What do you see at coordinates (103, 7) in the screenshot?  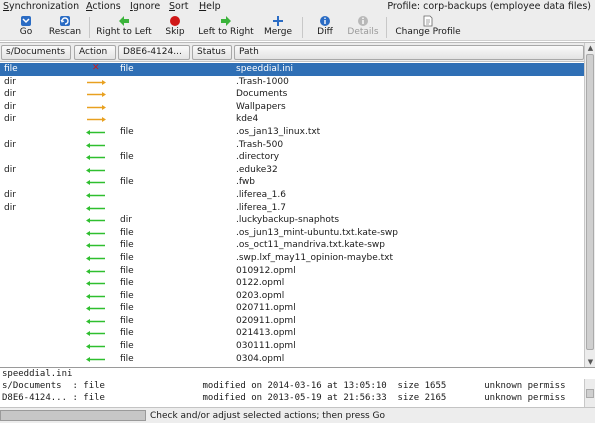 I see `menu-actions: Actions` at bounding box center [103, 7].